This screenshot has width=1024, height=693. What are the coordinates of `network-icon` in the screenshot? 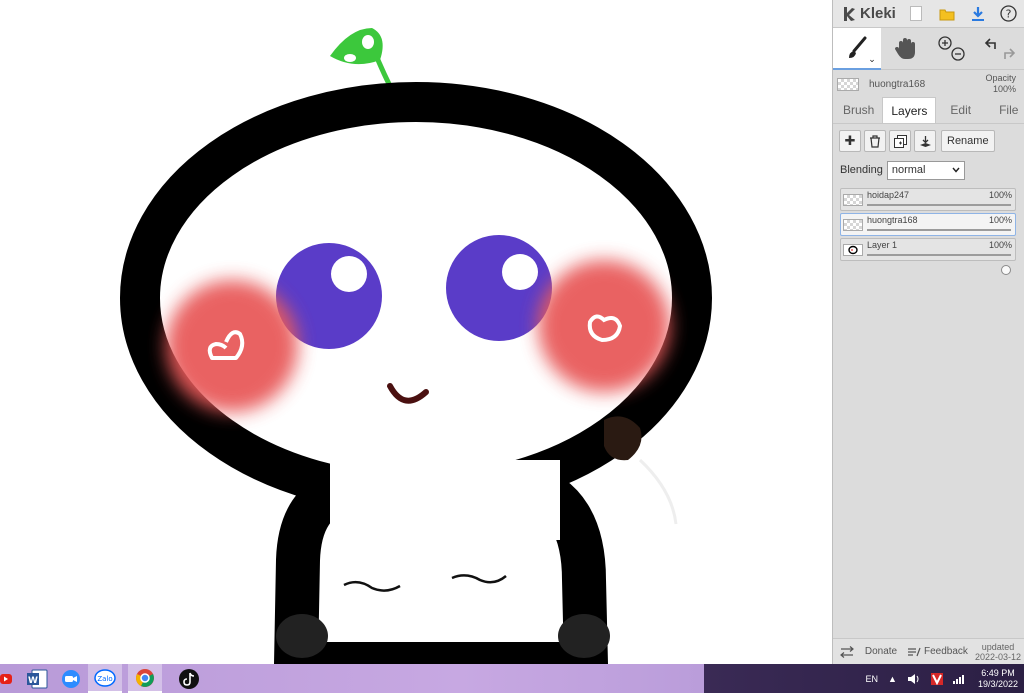 It's located at (959, 679).